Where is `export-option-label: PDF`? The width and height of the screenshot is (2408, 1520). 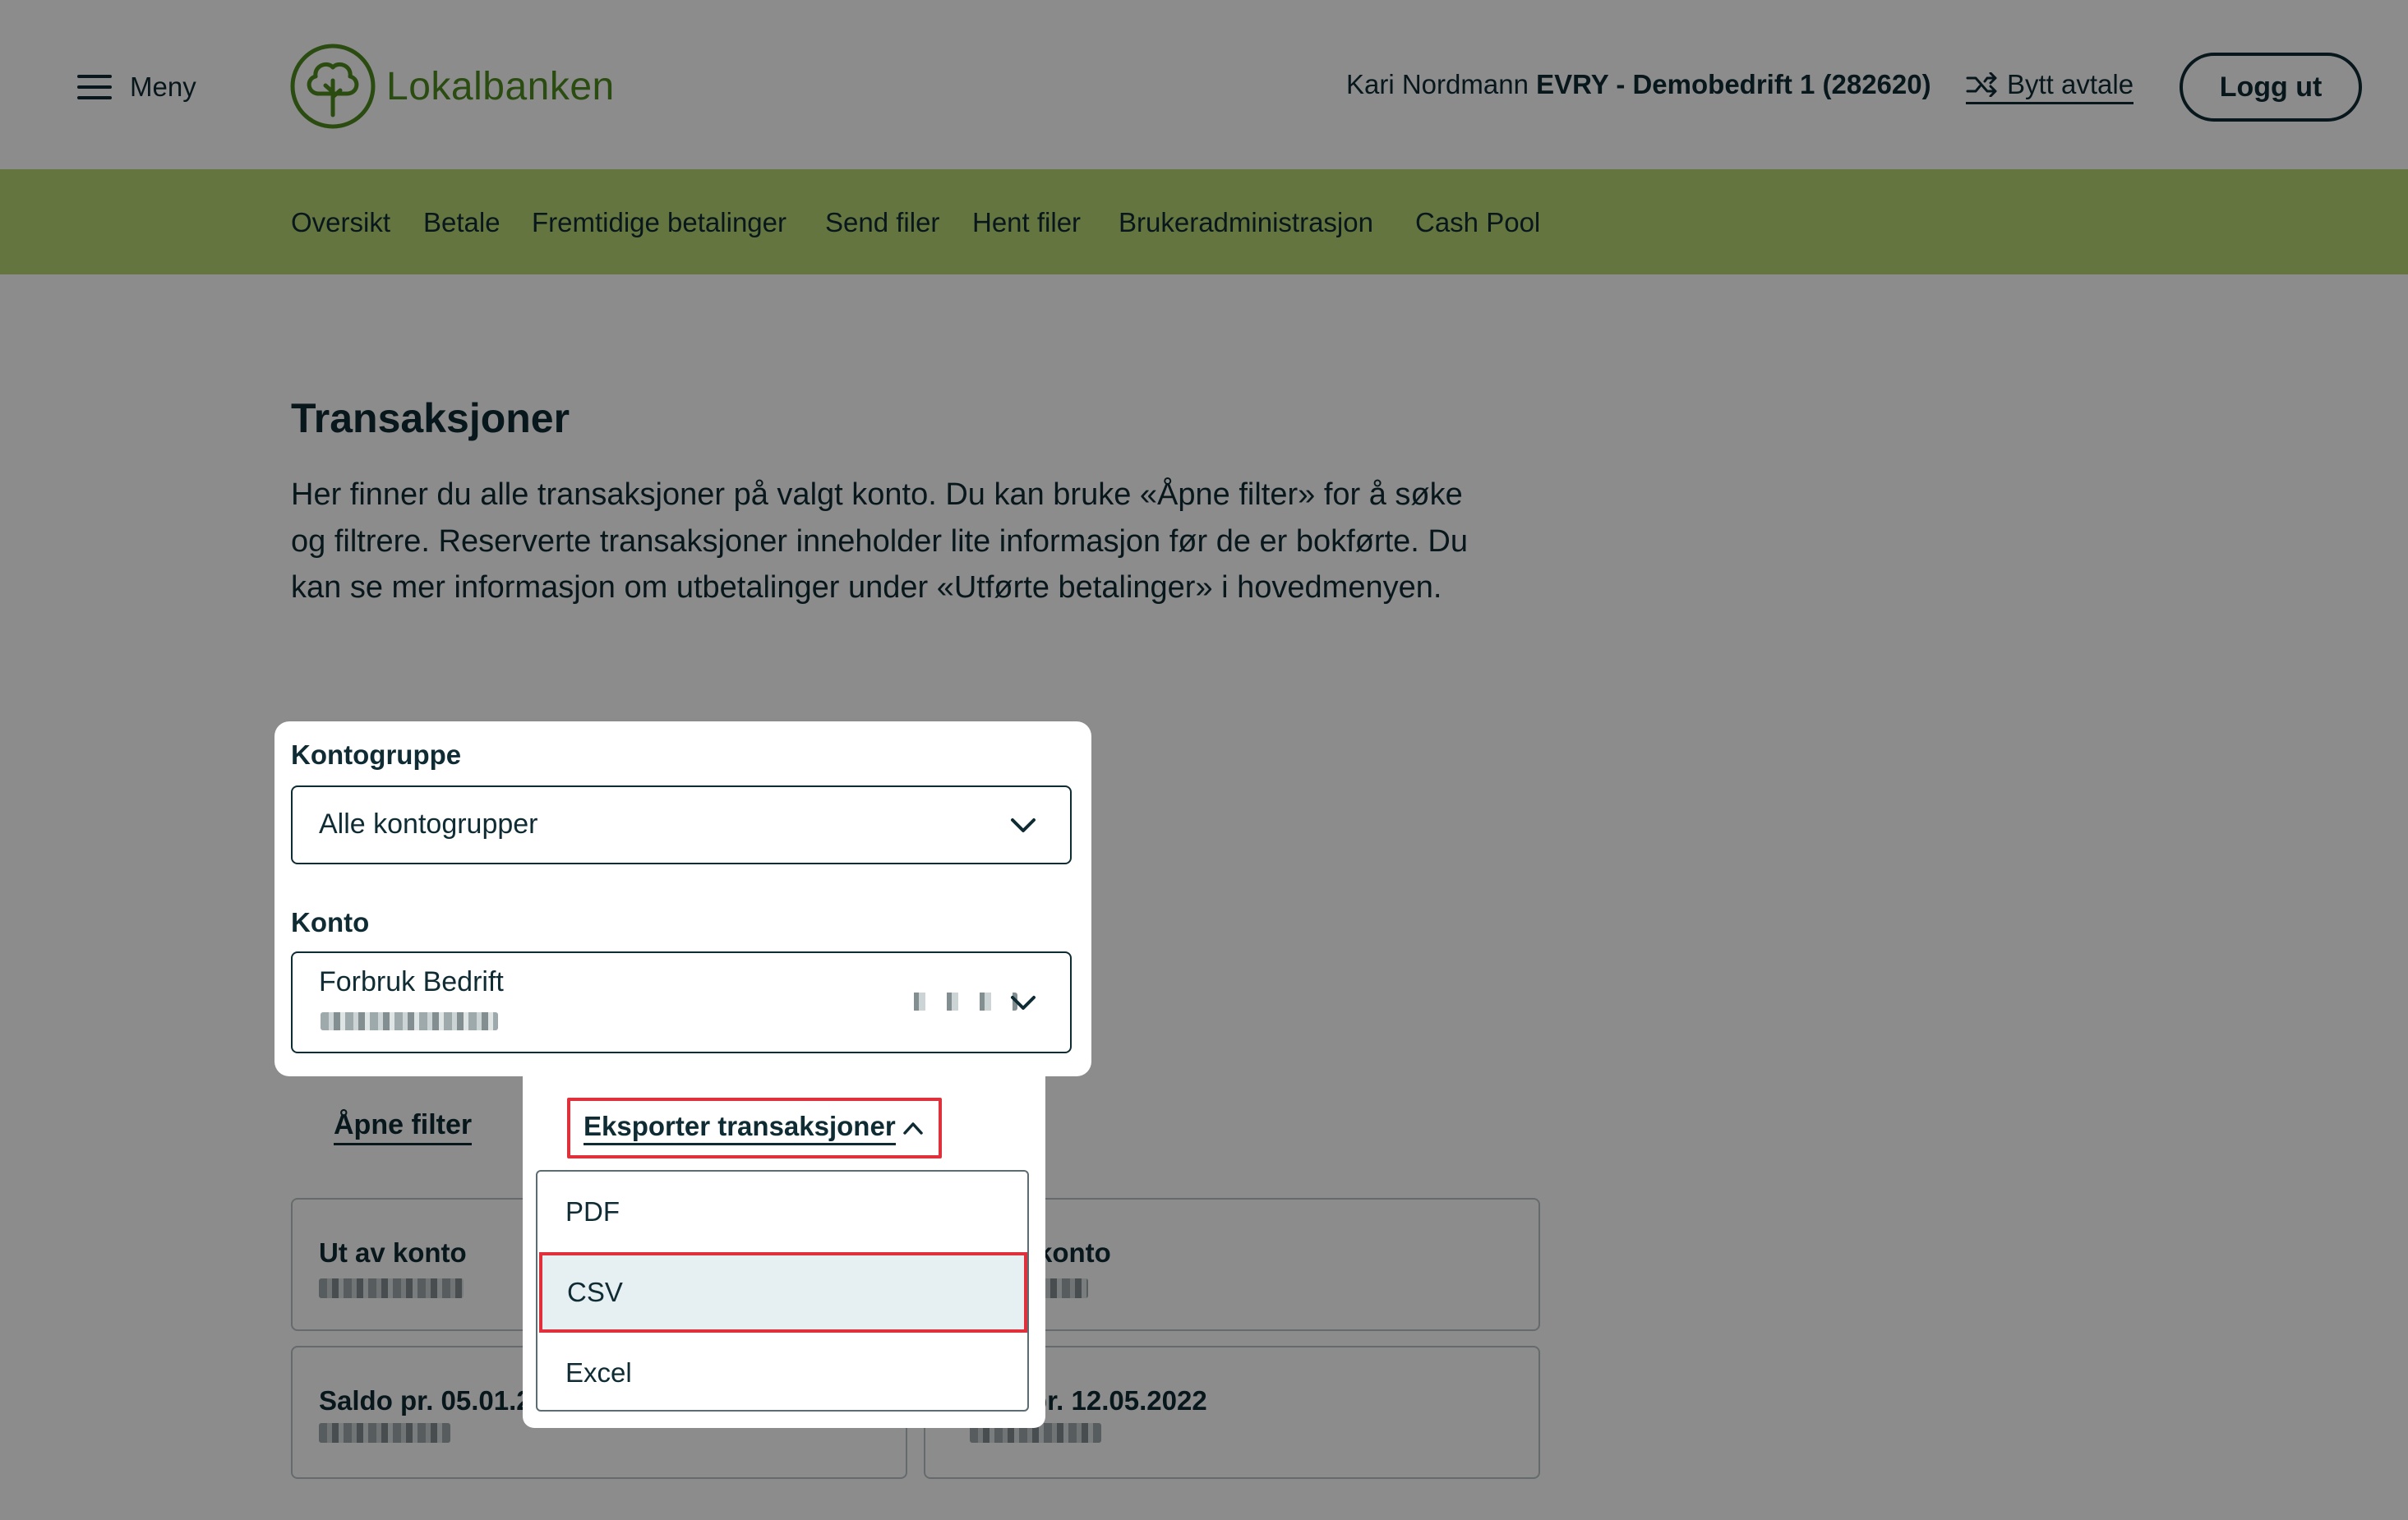
export-option-label: PDF is located at coordinates (592, 1211).